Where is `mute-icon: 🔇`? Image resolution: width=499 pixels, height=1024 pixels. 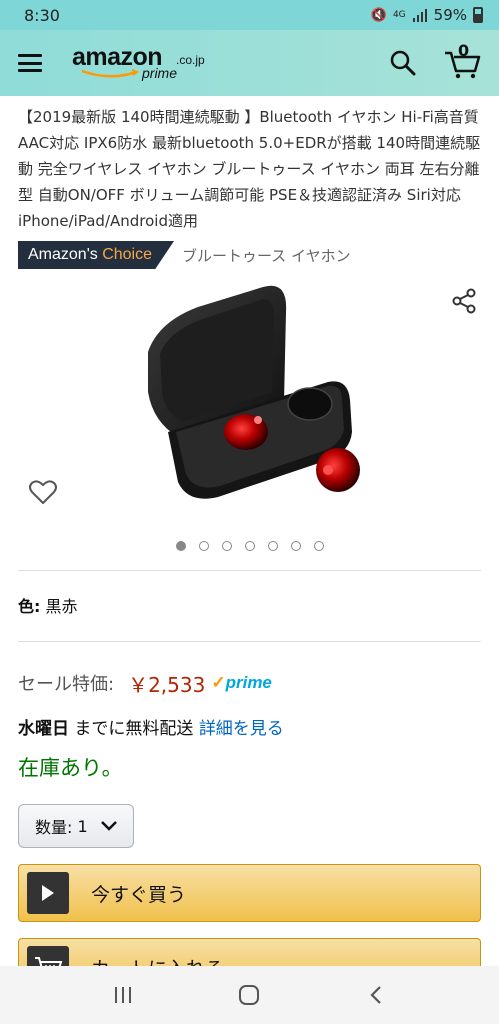 mute-icon: 🔇 is located at coordinates (378, 15).